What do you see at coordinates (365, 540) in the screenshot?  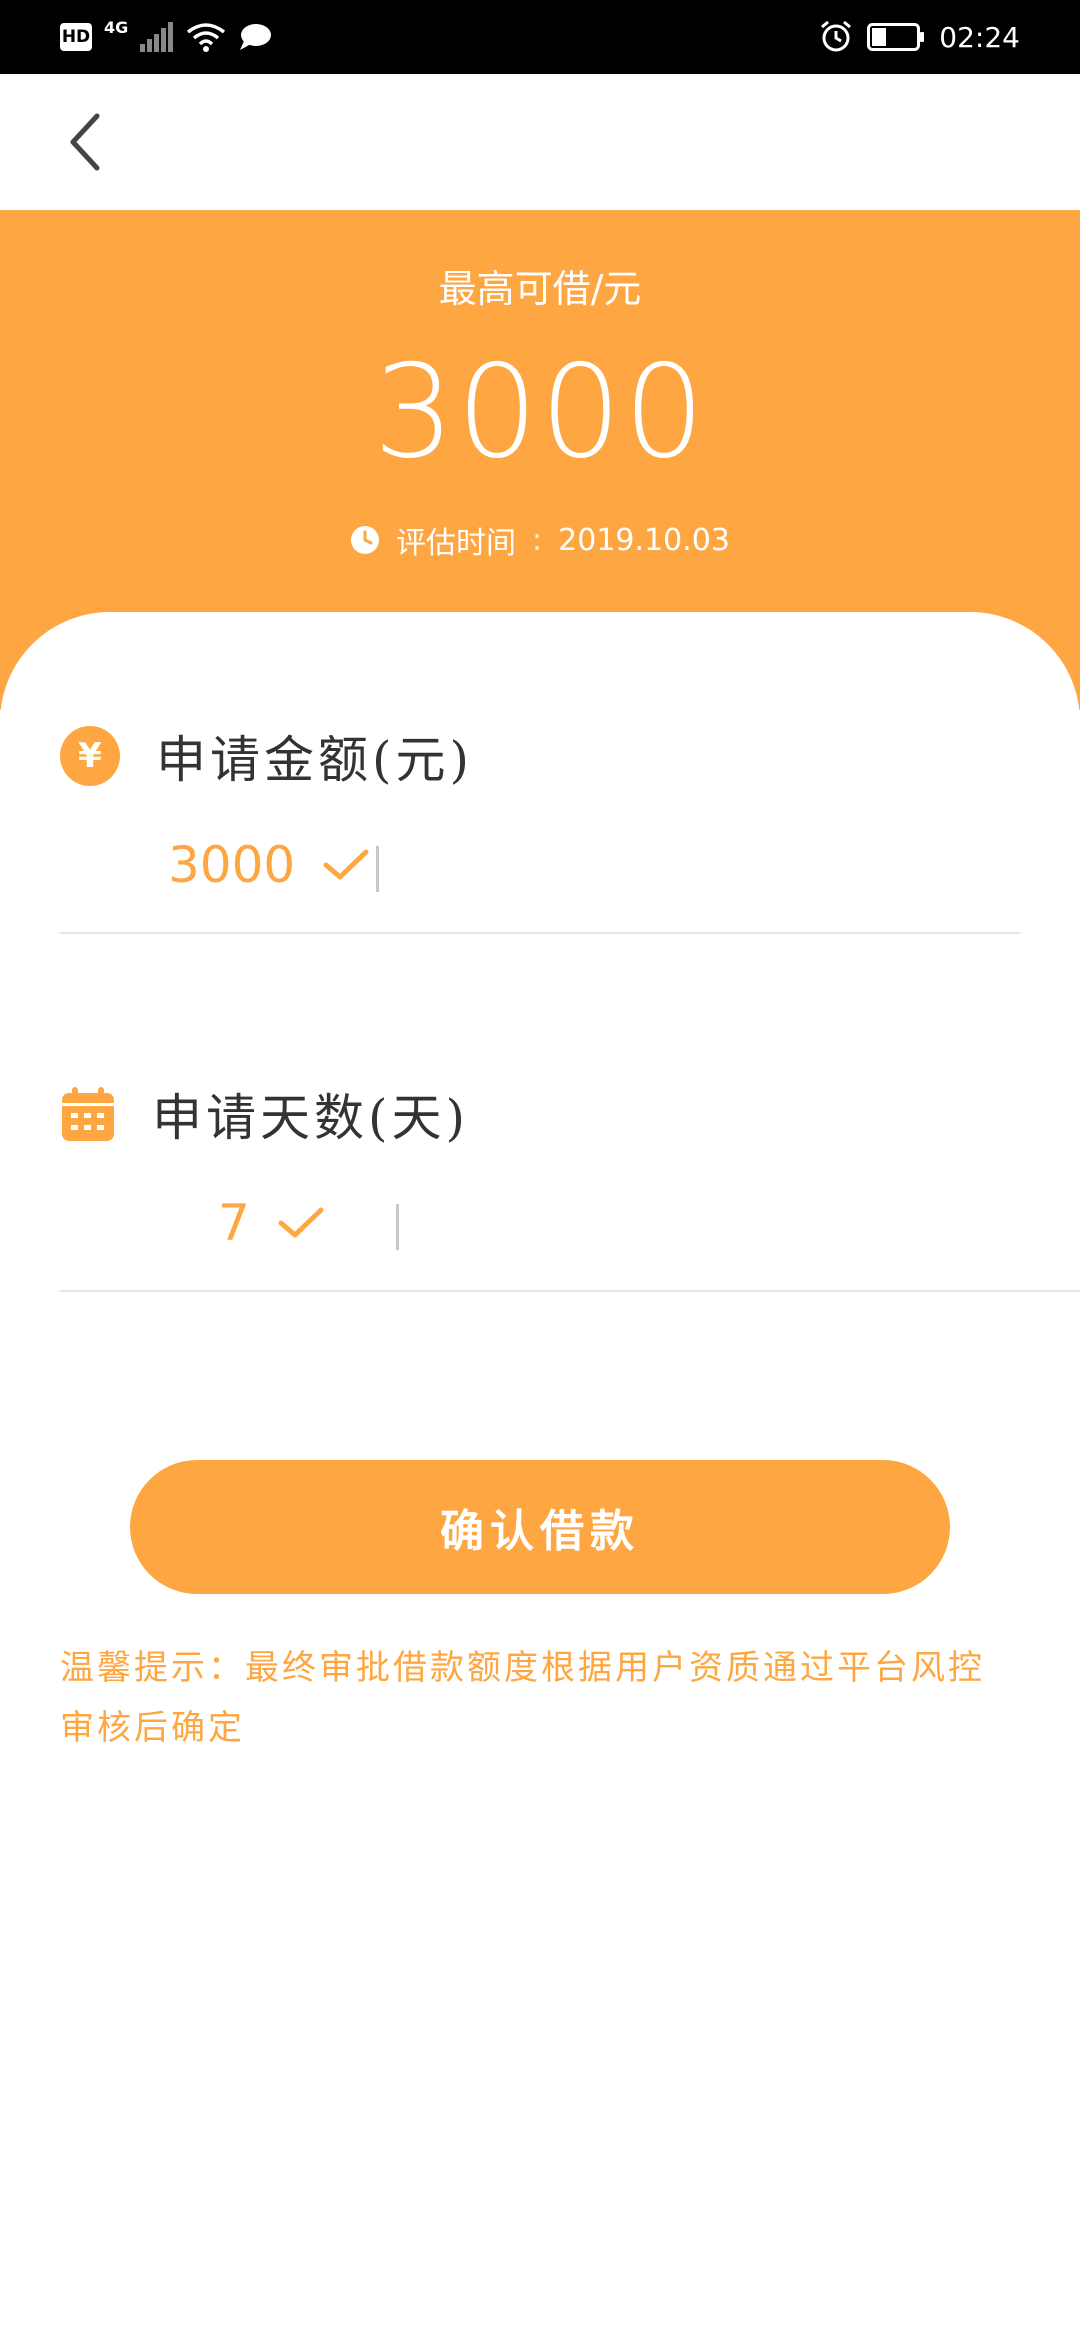 I see `clock-icon` at bounding box center [365, 540].